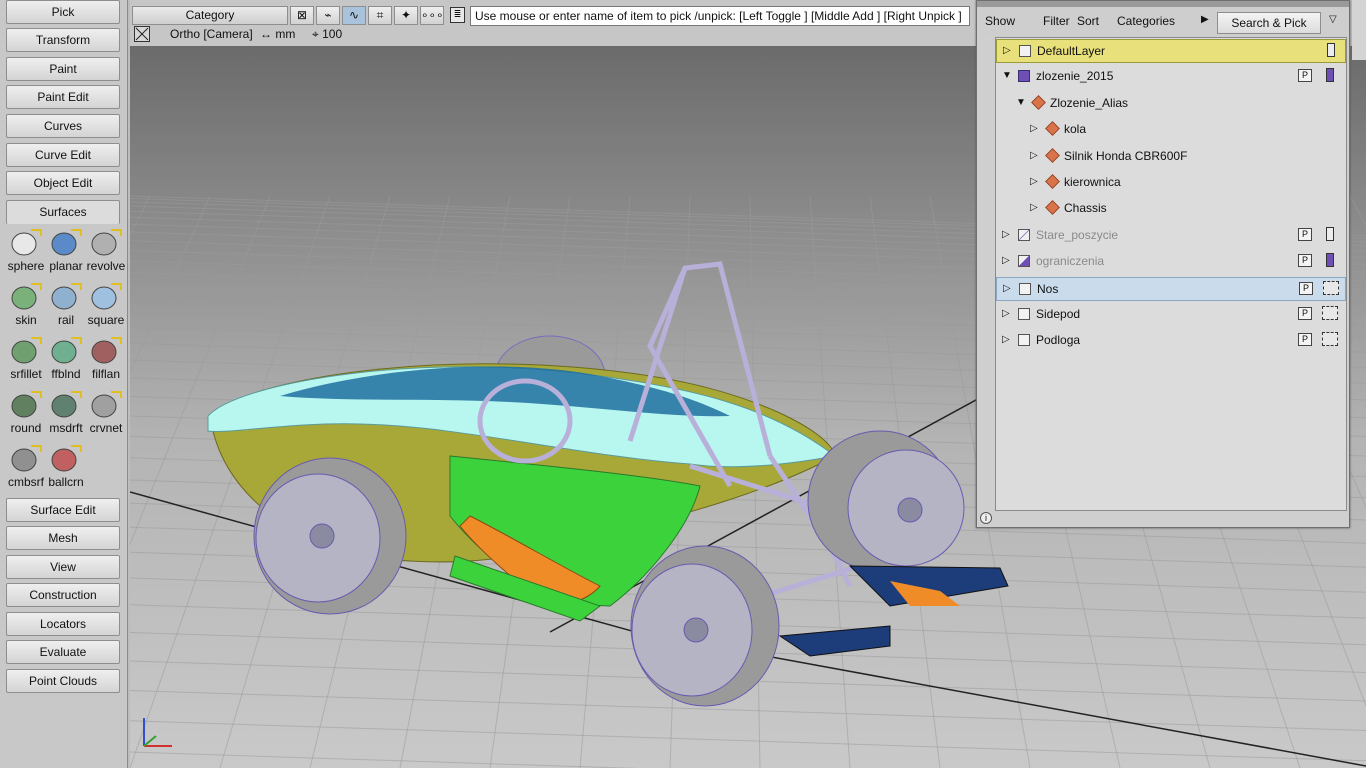  Describe the element at coordinates (63, 538) in the screenshot. I see `palette-mesh-button: Mesh` at that location.